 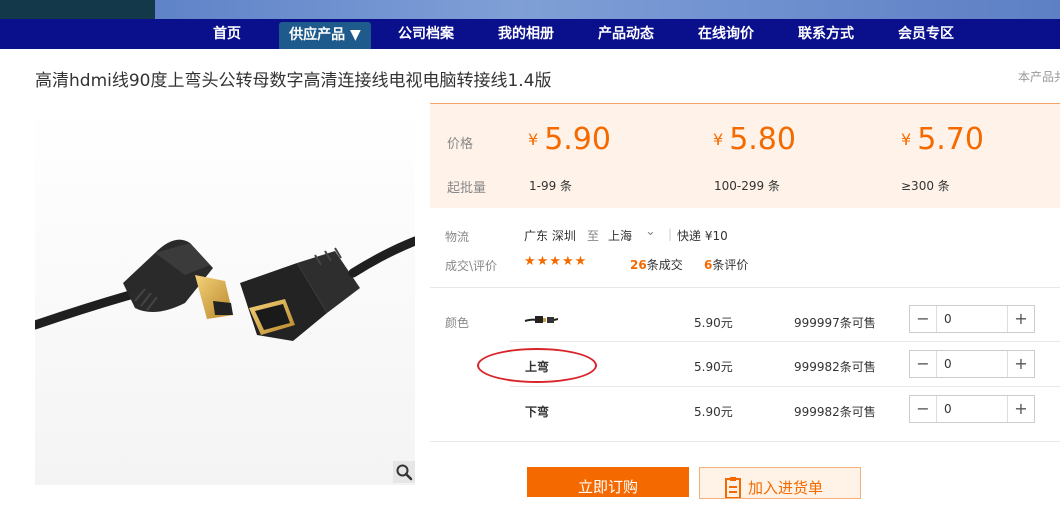 I want to click on nav-item-contact: 联系方式, so click(x=826, y=34).